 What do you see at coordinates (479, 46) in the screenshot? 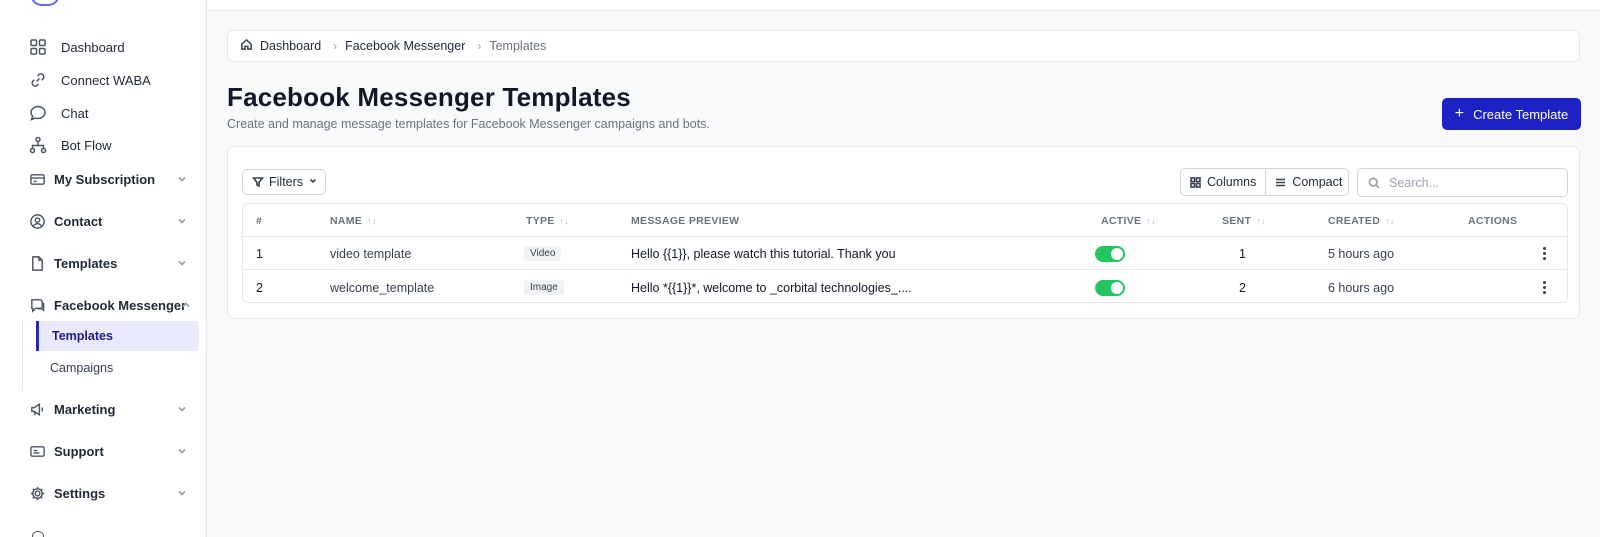
I see `chevron-right-icon: ›` at bounding box center [479, 46].